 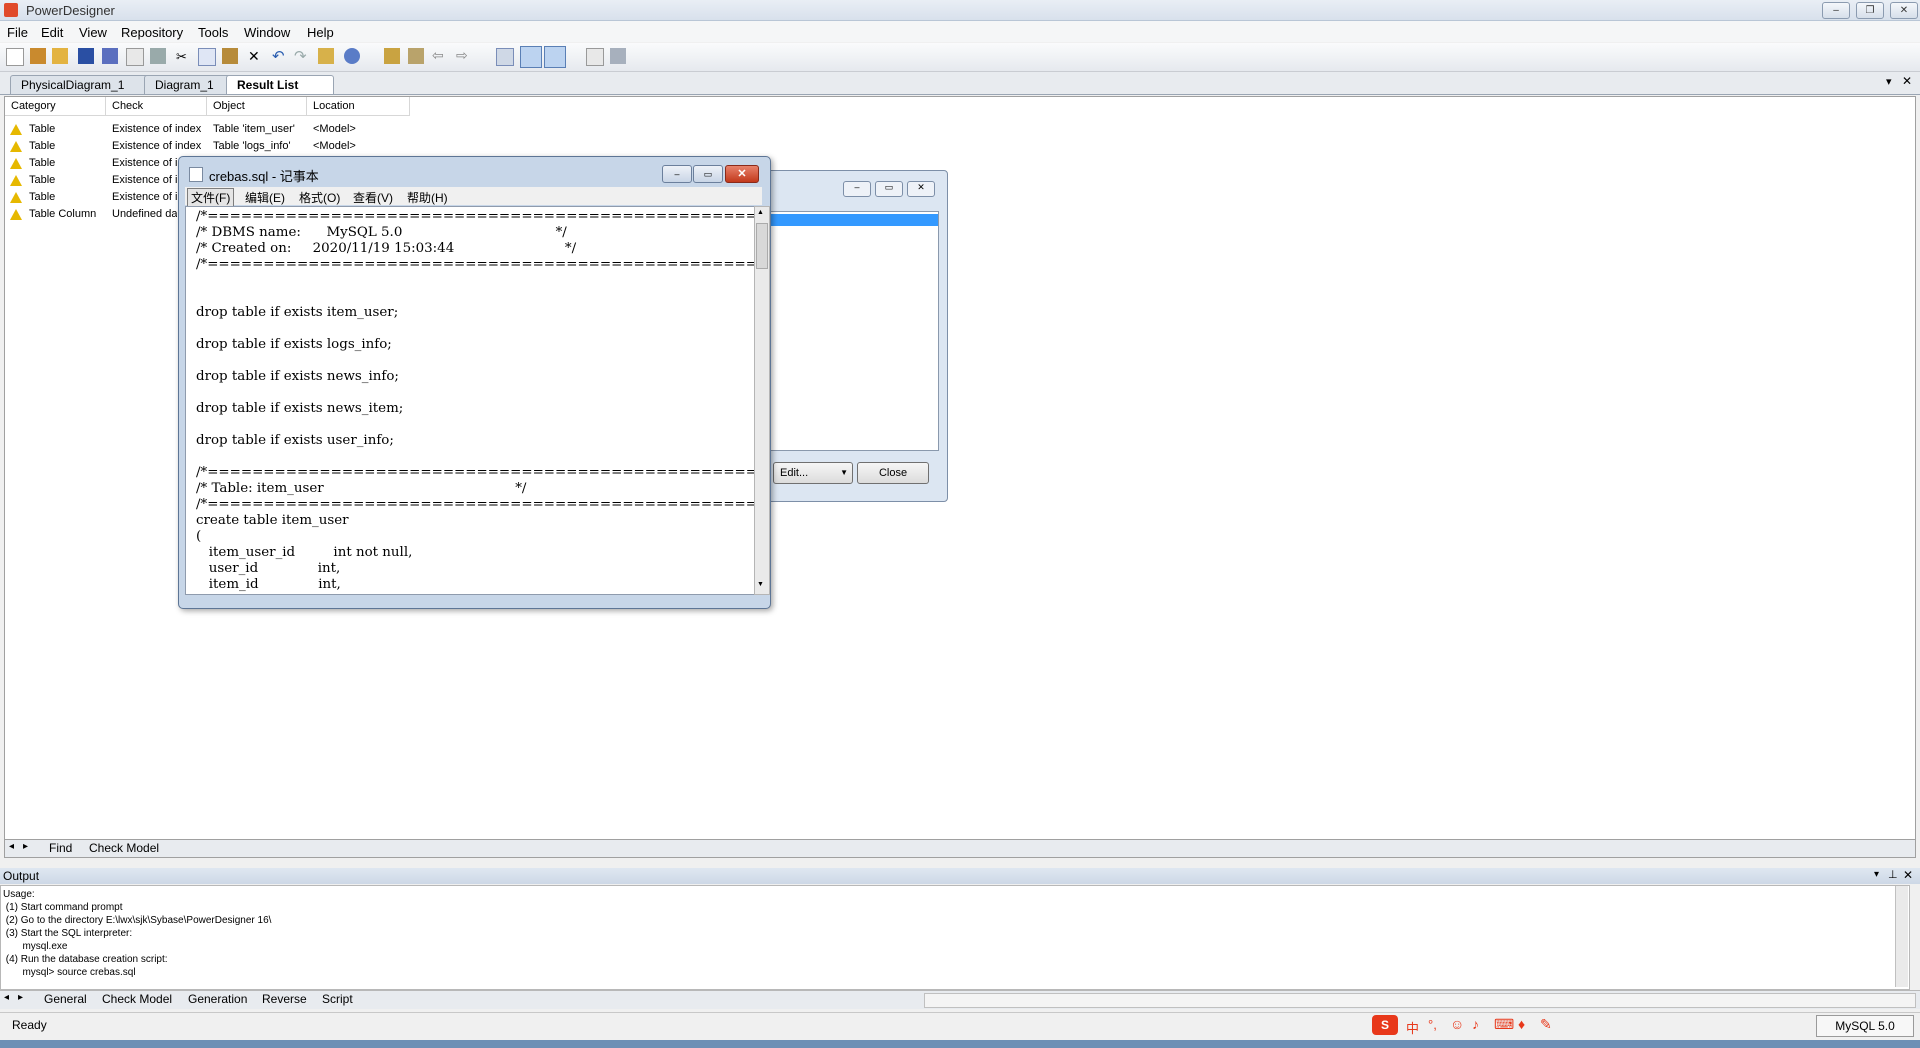 I want to click on cell-category: Table, so click(x=42, y=180).